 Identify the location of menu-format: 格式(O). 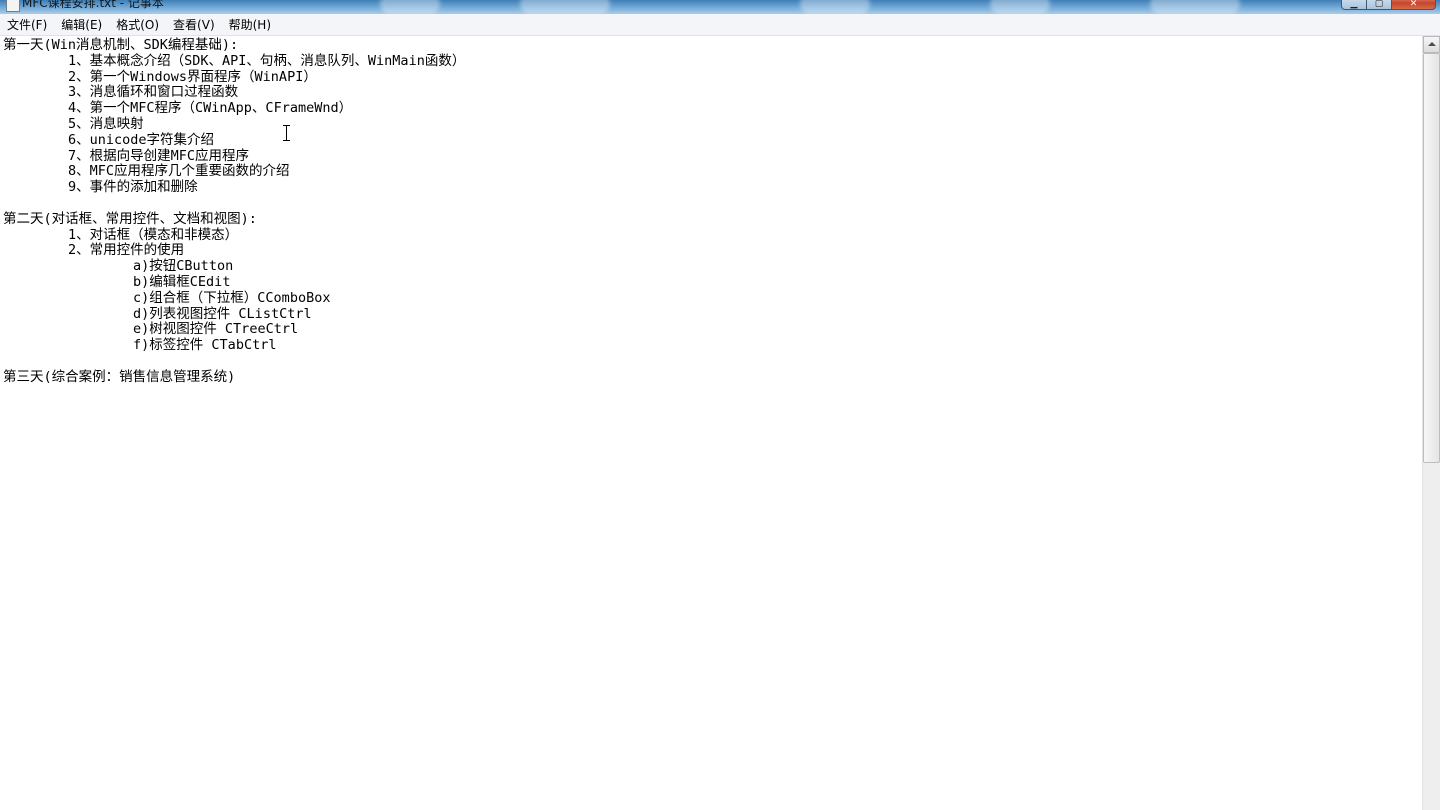
(137, 25).